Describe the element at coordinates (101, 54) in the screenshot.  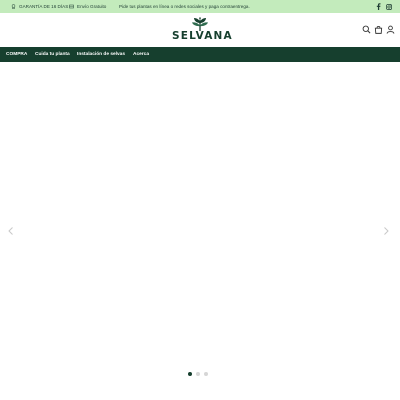
I see `nav-item-instalacion: Instalación de selvas` at that location.